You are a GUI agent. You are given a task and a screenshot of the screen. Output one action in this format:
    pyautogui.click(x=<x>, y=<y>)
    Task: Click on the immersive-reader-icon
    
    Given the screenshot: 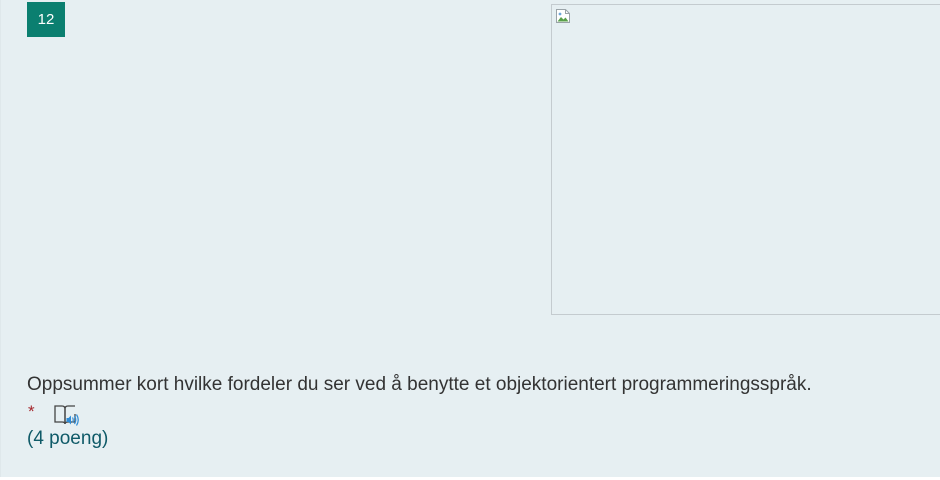 What is the action you would take?
    pyautogui.click(x=67, y=415)
    